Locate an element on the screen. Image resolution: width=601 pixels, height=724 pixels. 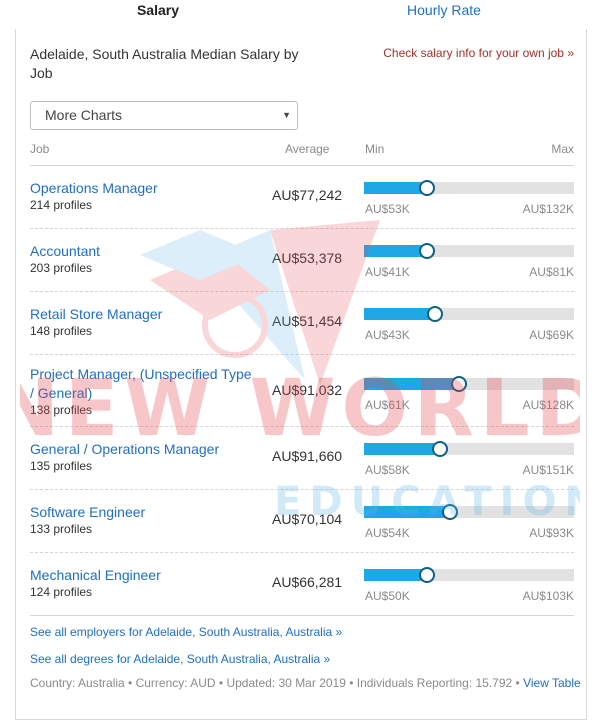
job-link: General / Operations Manager is located at coordinates (142, 449).